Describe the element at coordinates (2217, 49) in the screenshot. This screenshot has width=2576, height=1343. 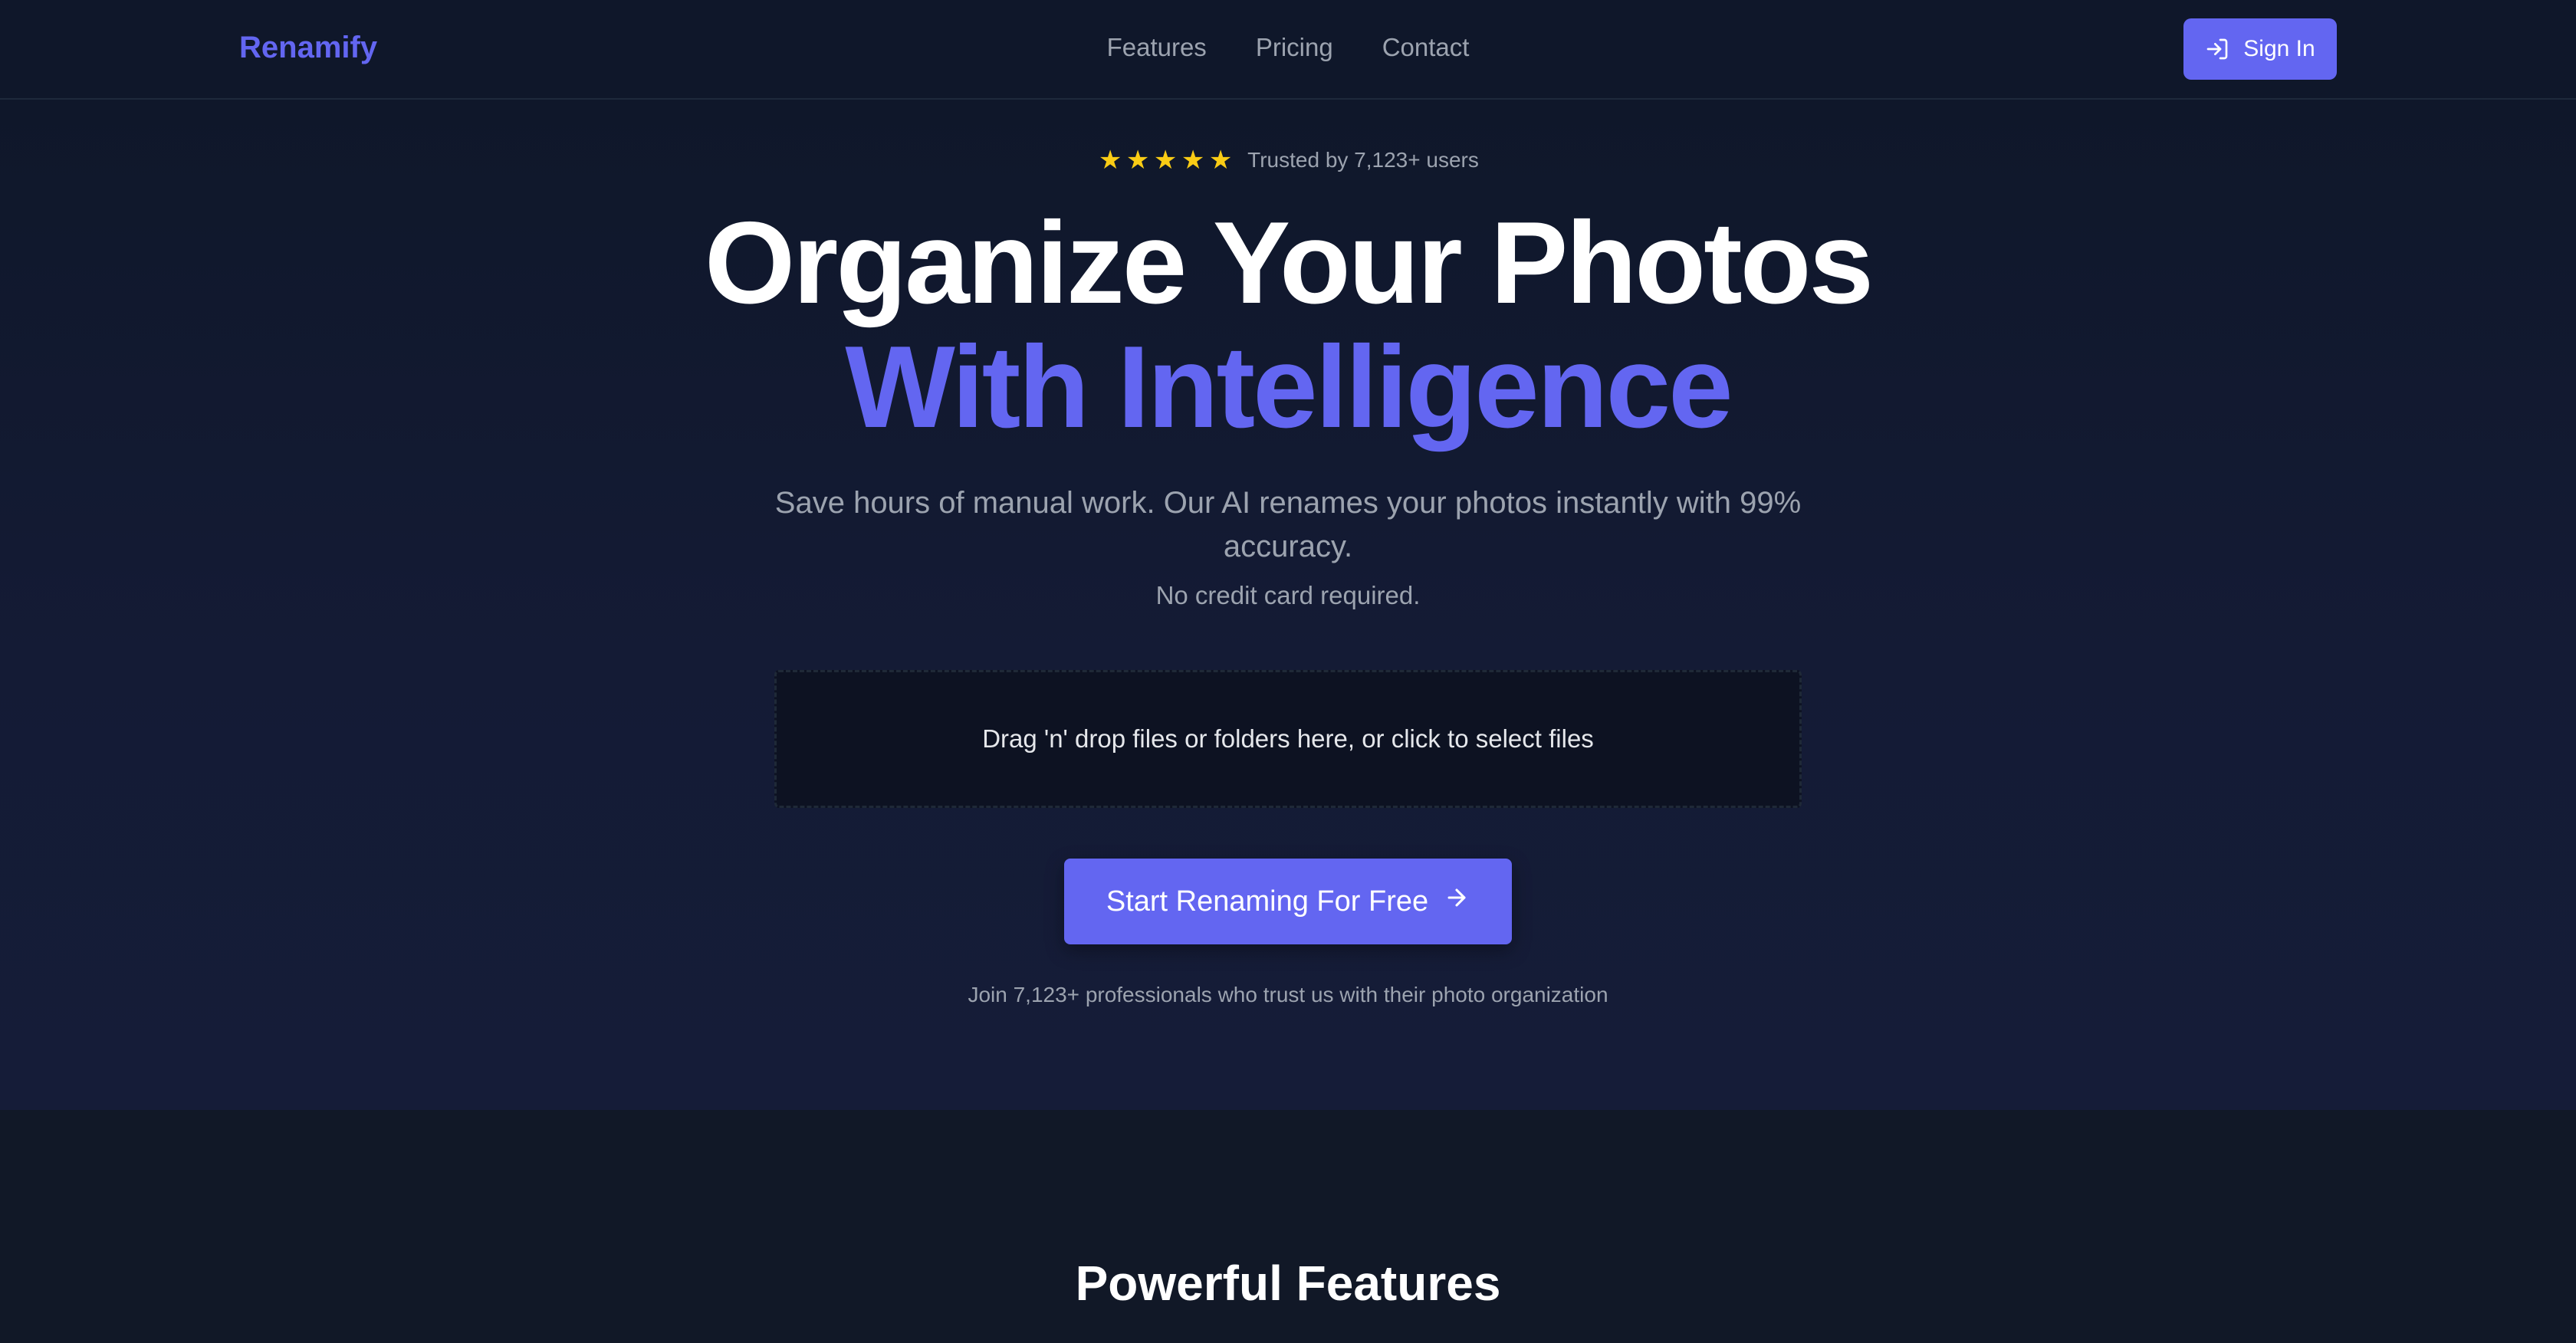
I see `sign-in-icon` at that location.